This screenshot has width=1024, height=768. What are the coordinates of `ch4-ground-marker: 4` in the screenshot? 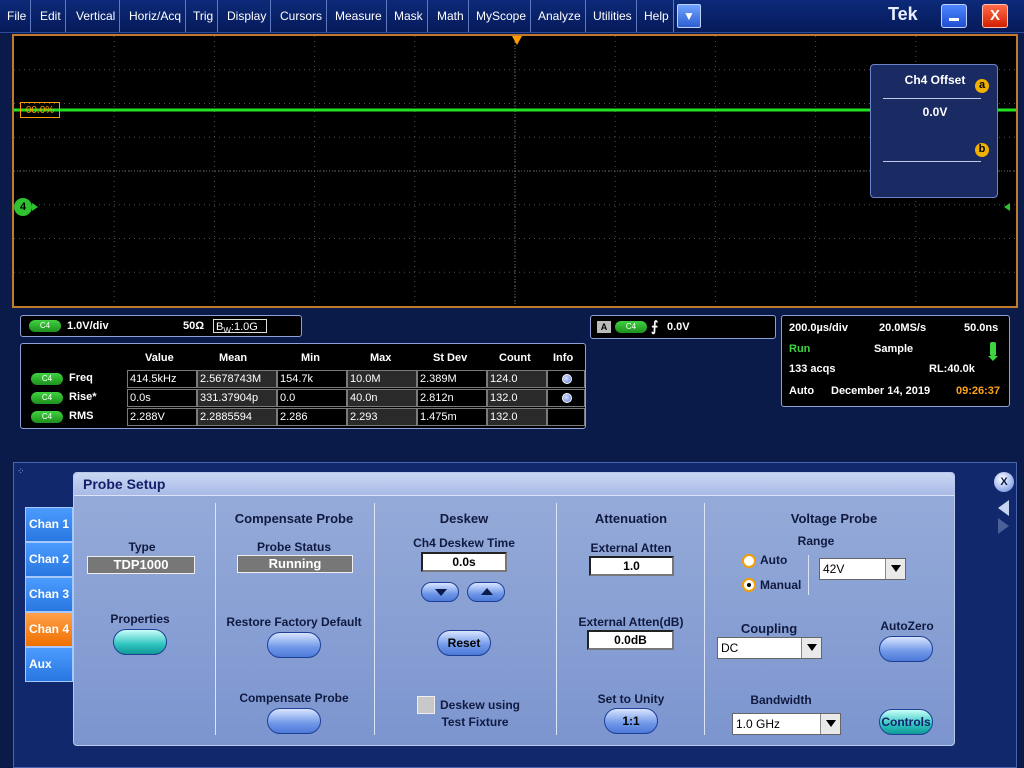 It's located at (23, 207).